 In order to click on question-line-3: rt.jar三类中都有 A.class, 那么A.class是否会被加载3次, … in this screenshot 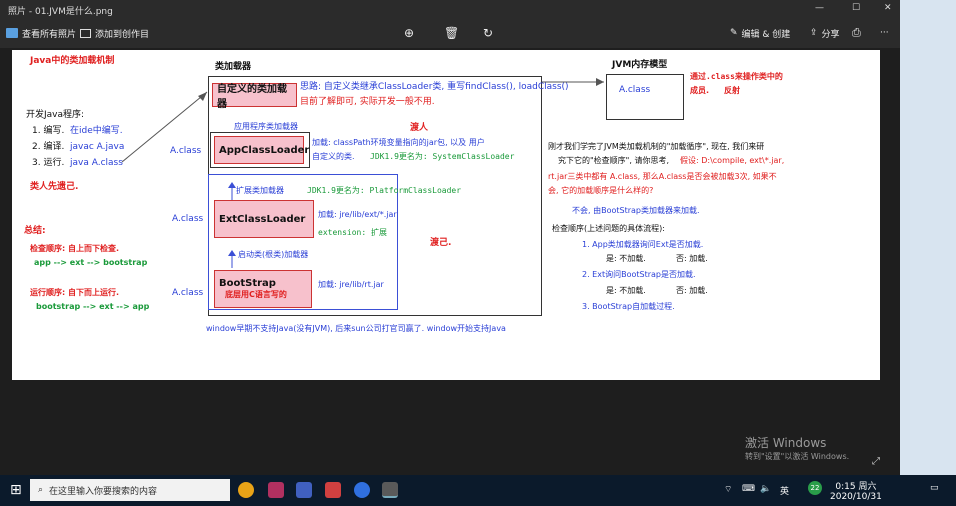, I will do `click(662, 176)`.